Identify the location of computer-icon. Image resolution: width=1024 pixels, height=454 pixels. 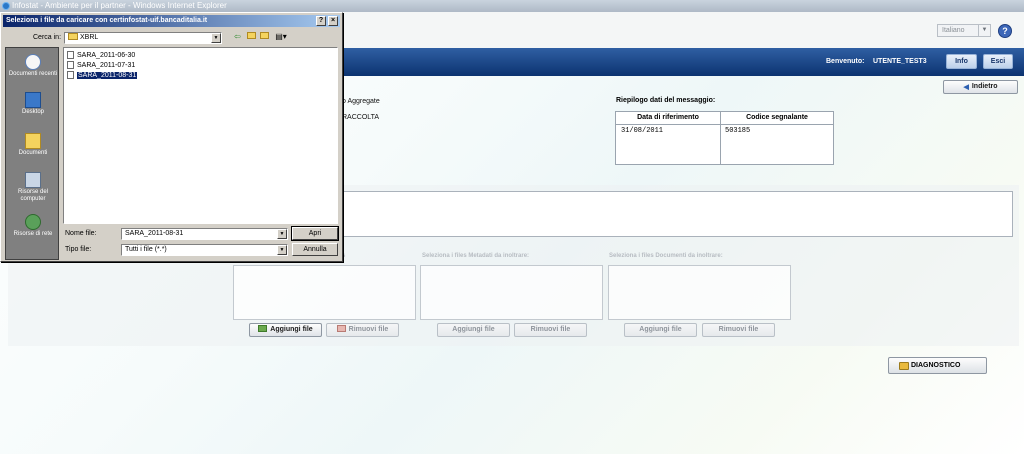
(33, 180).